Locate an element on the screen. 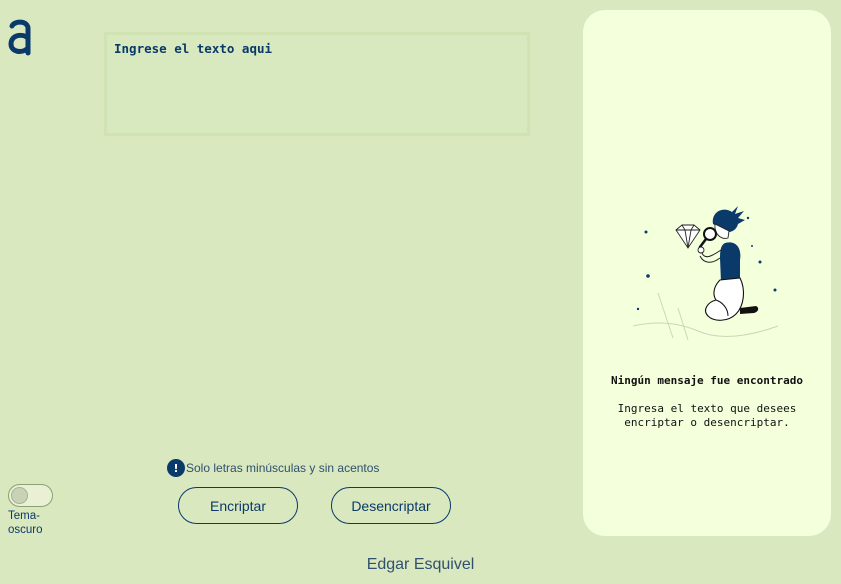  hint-text: Solo letras minúsculas y sin acentos is located at coordinates (283, 468).